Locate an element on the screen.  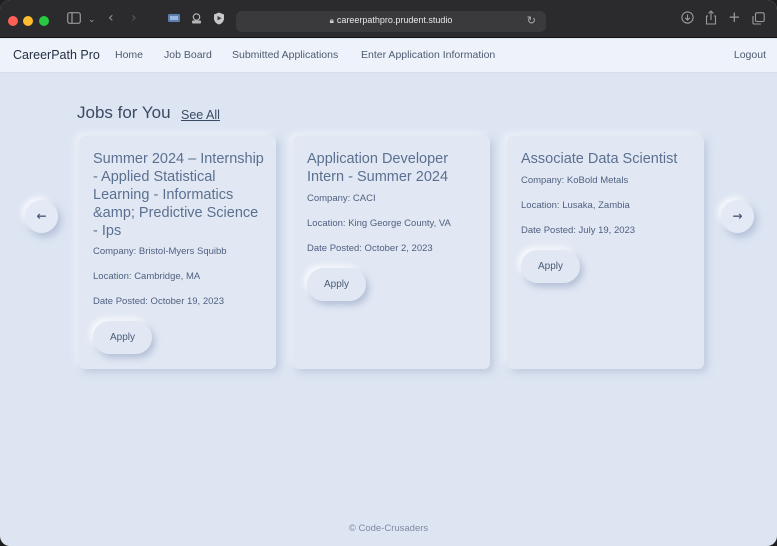
carousel-prev-button: ← is located at coordinates (41, 216).